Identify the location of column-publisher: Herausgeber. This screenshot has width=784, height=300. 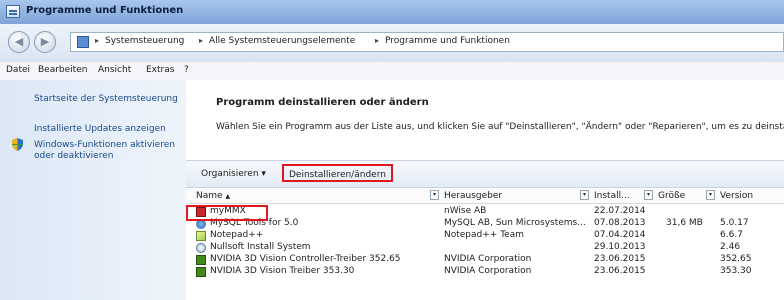
(473, 196).